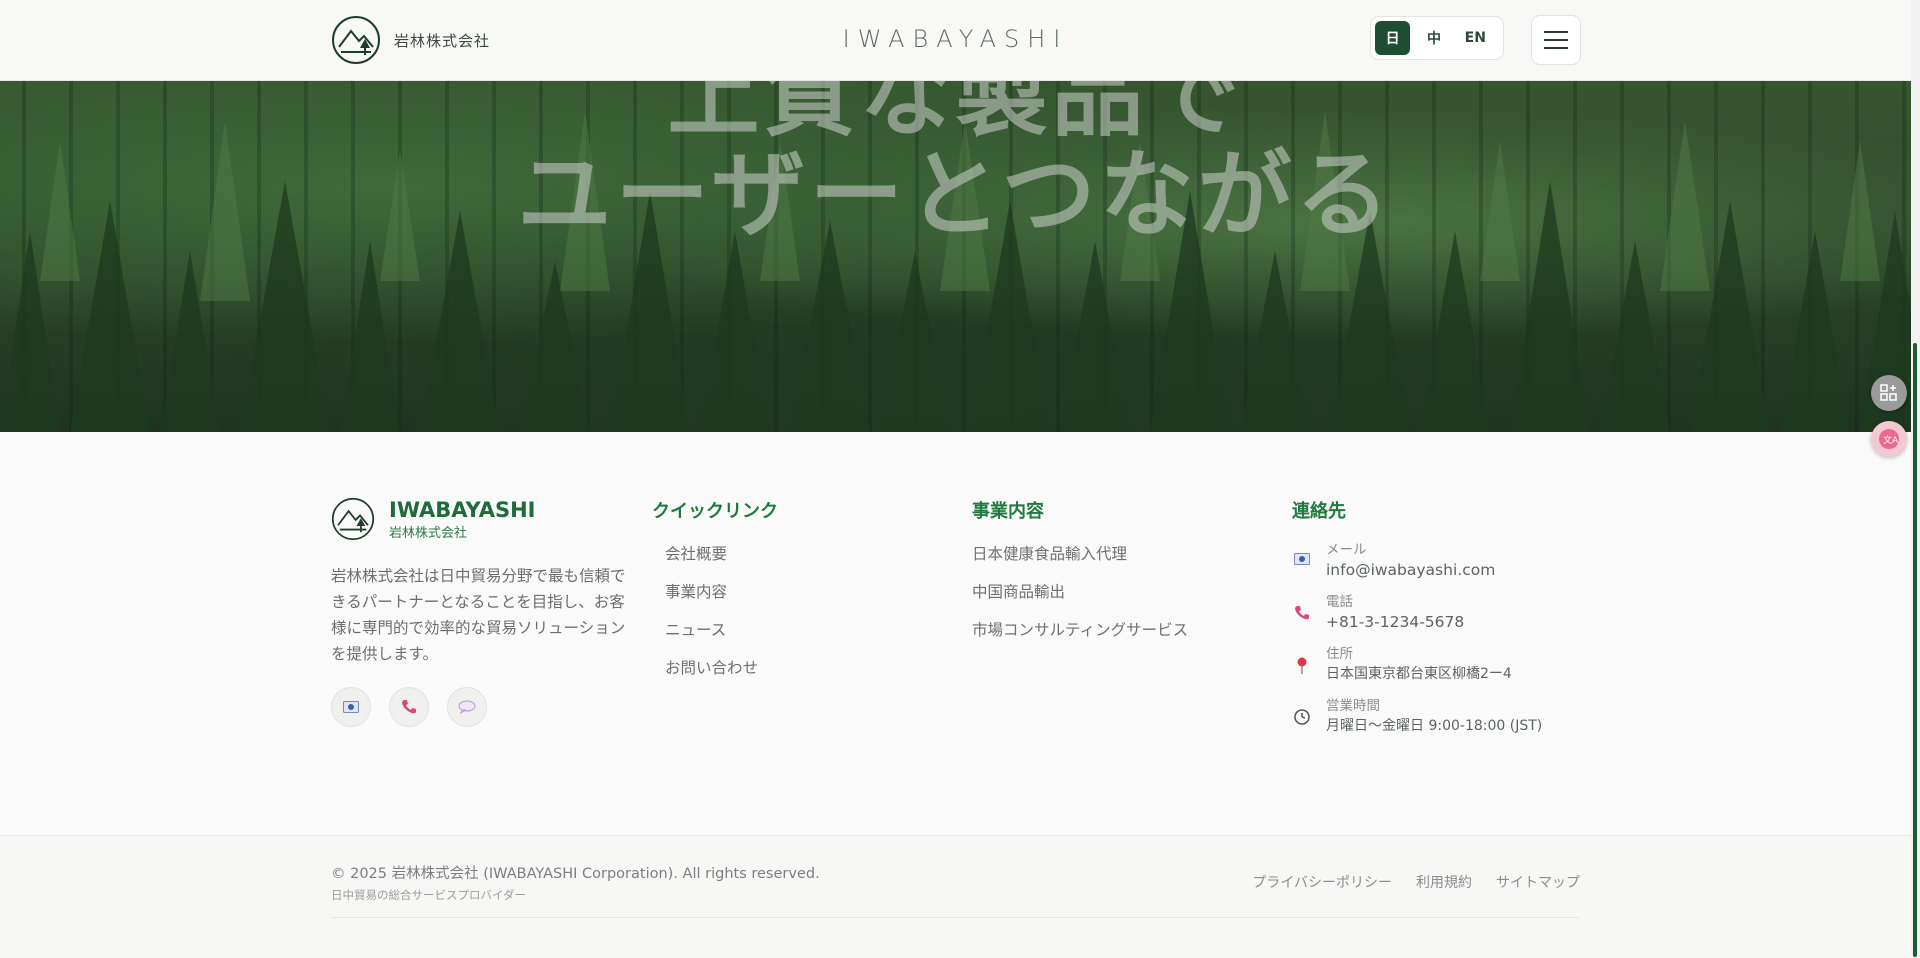  I want to click on quick-links-title: クイックリンク, so click(715, 511).